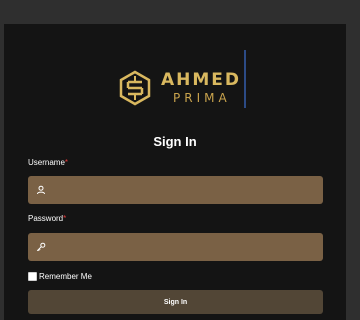  What do you see at coordinates (41, 190) in the screenshot?
I see `user-icon` at bounding box center [41, 190].